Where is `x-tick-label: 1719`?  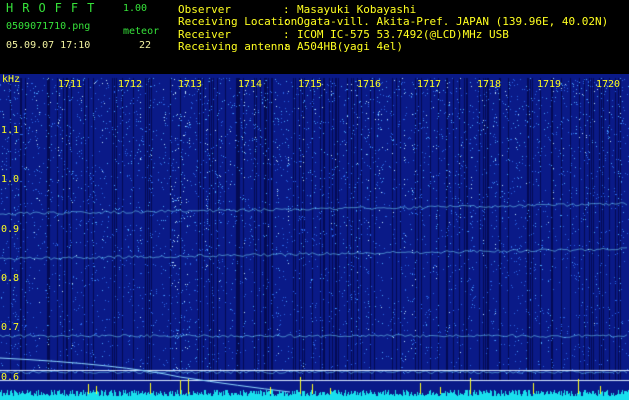 x-tick-label: 1719 is located at coordinates (549, 84).